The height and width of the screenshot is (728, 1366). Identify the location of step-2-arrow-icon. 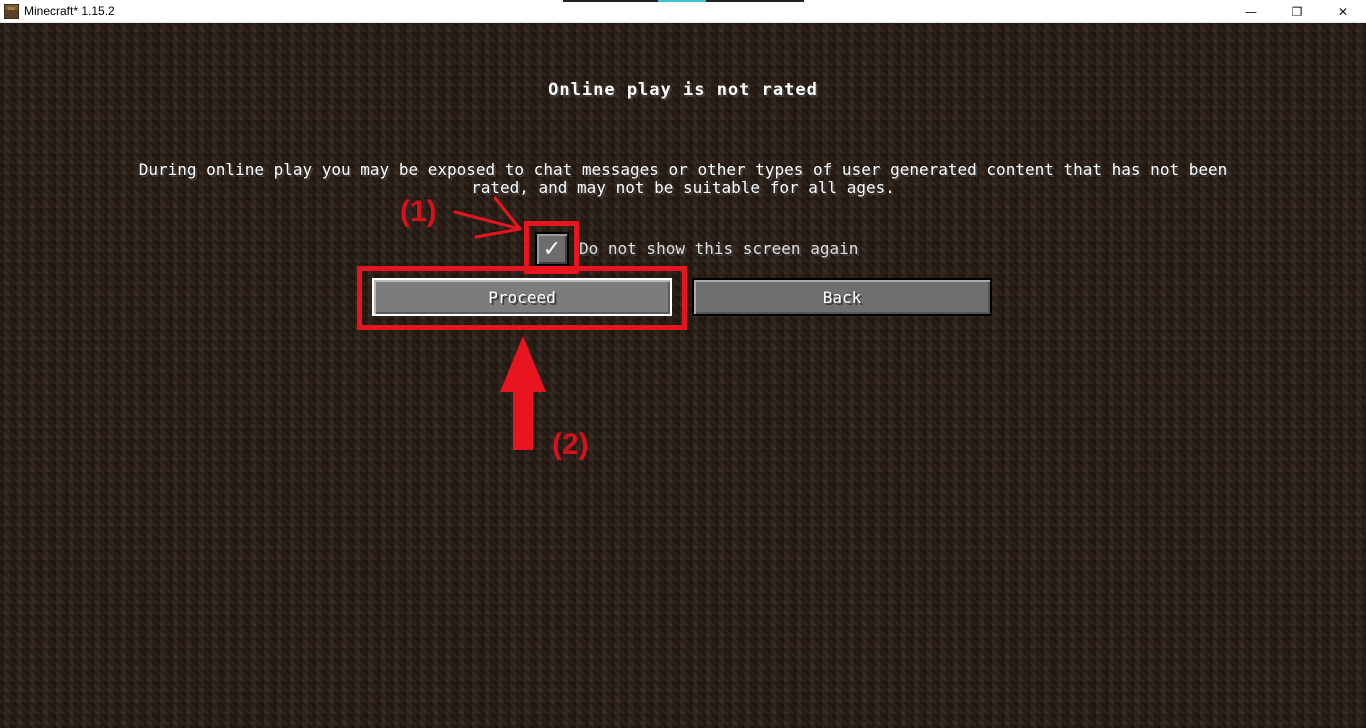
(523, 393).